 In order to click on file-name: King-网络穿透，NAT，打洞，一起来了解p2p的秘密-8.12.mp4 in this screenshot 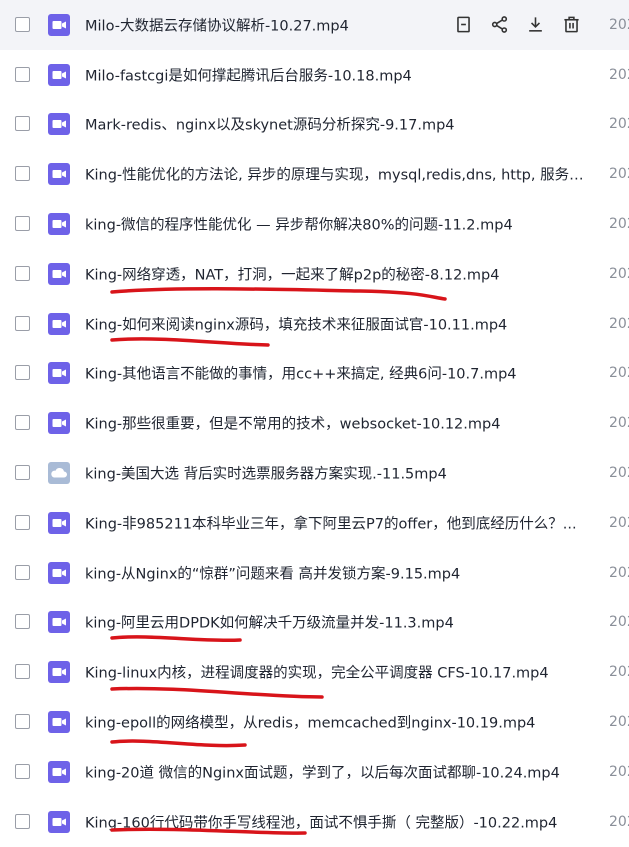, I will do `click(292, 273)`.